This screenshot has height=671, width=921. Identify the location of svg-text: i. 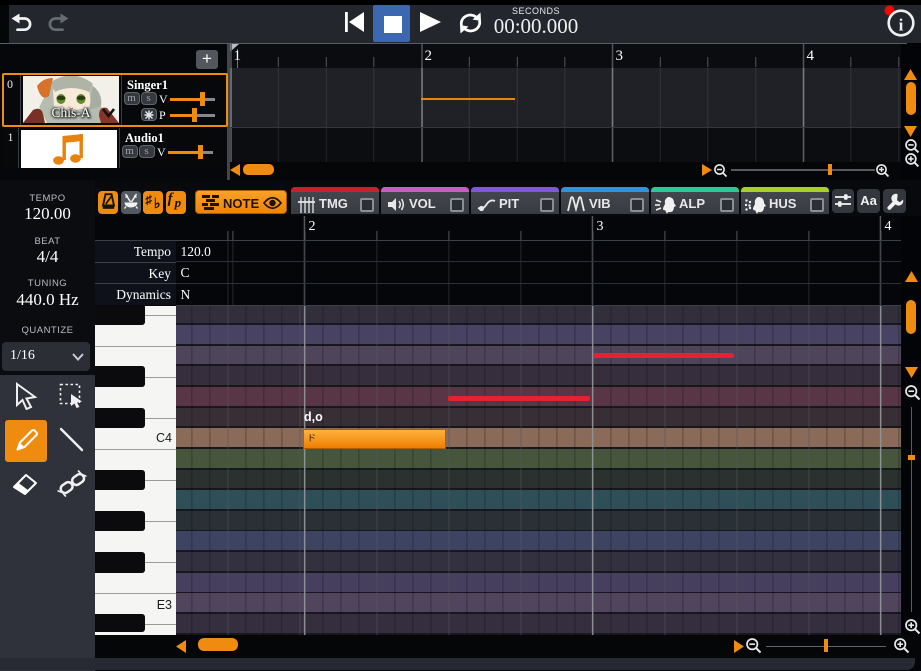
(901, 25).